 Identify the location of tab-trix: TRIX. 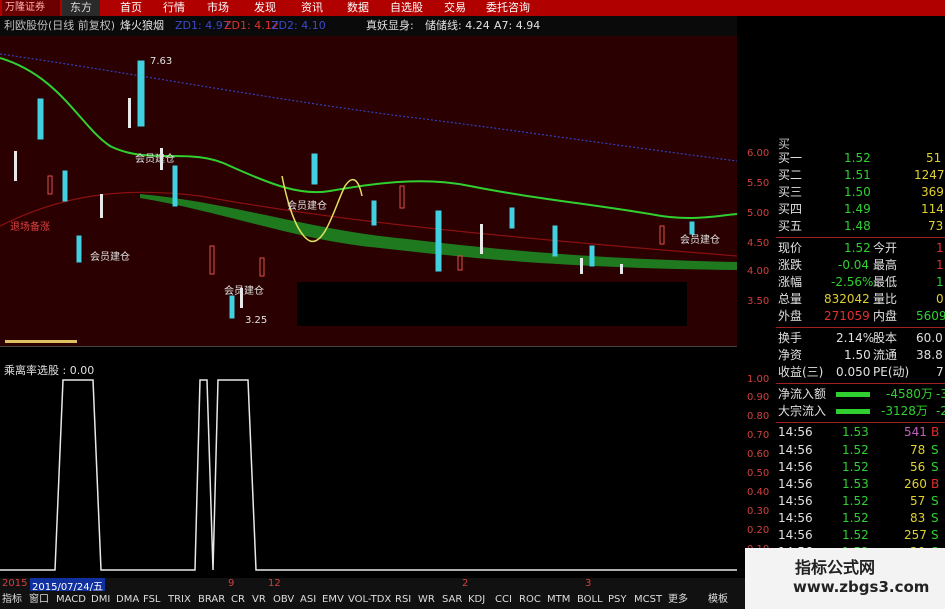
(179, 600).